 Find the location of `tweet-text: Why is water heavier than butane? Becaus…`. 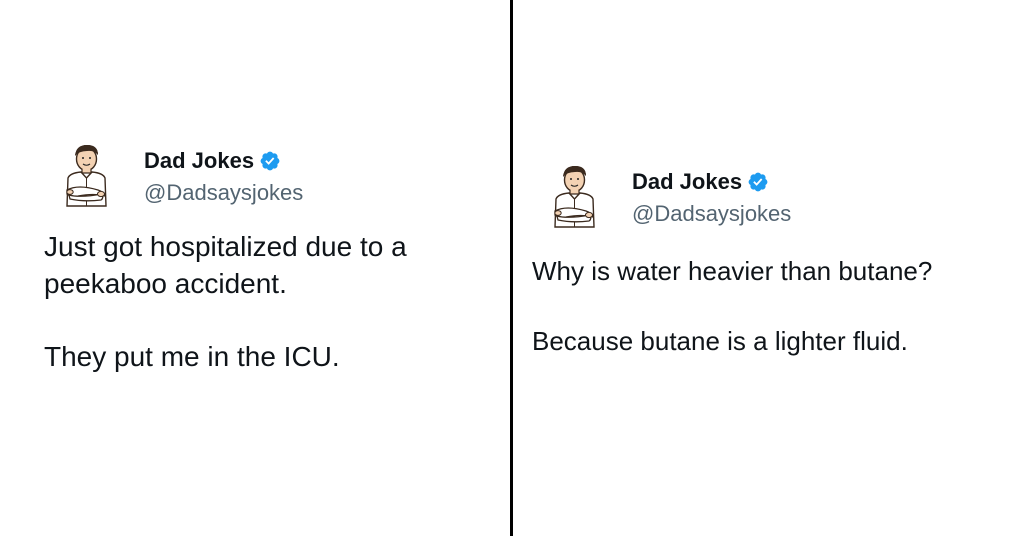

tweet-text: Why is water heavier than butane? Becaus… is located at coordinates (772, 306).